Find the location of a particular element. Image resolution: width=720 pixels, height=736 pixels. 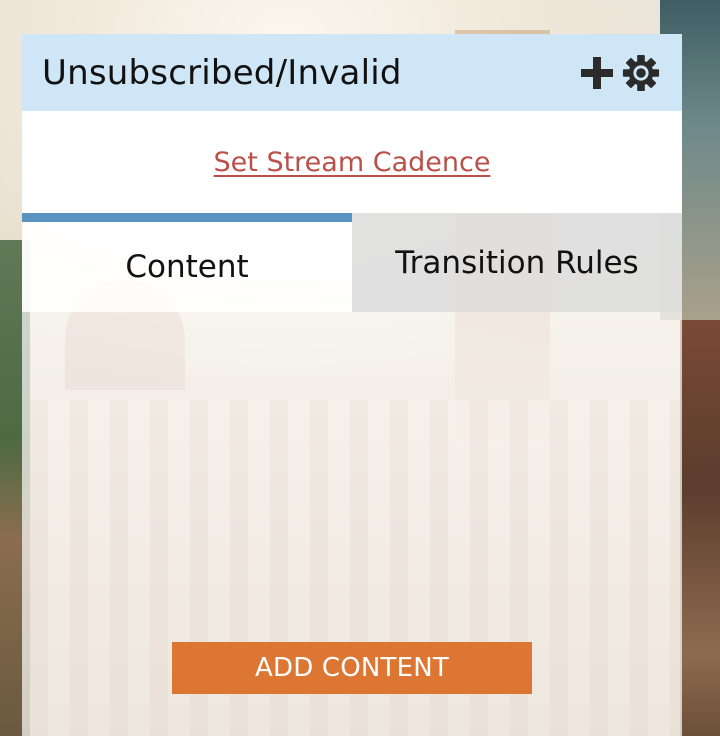

tab-content: Content is located at coordinates (187, 262).